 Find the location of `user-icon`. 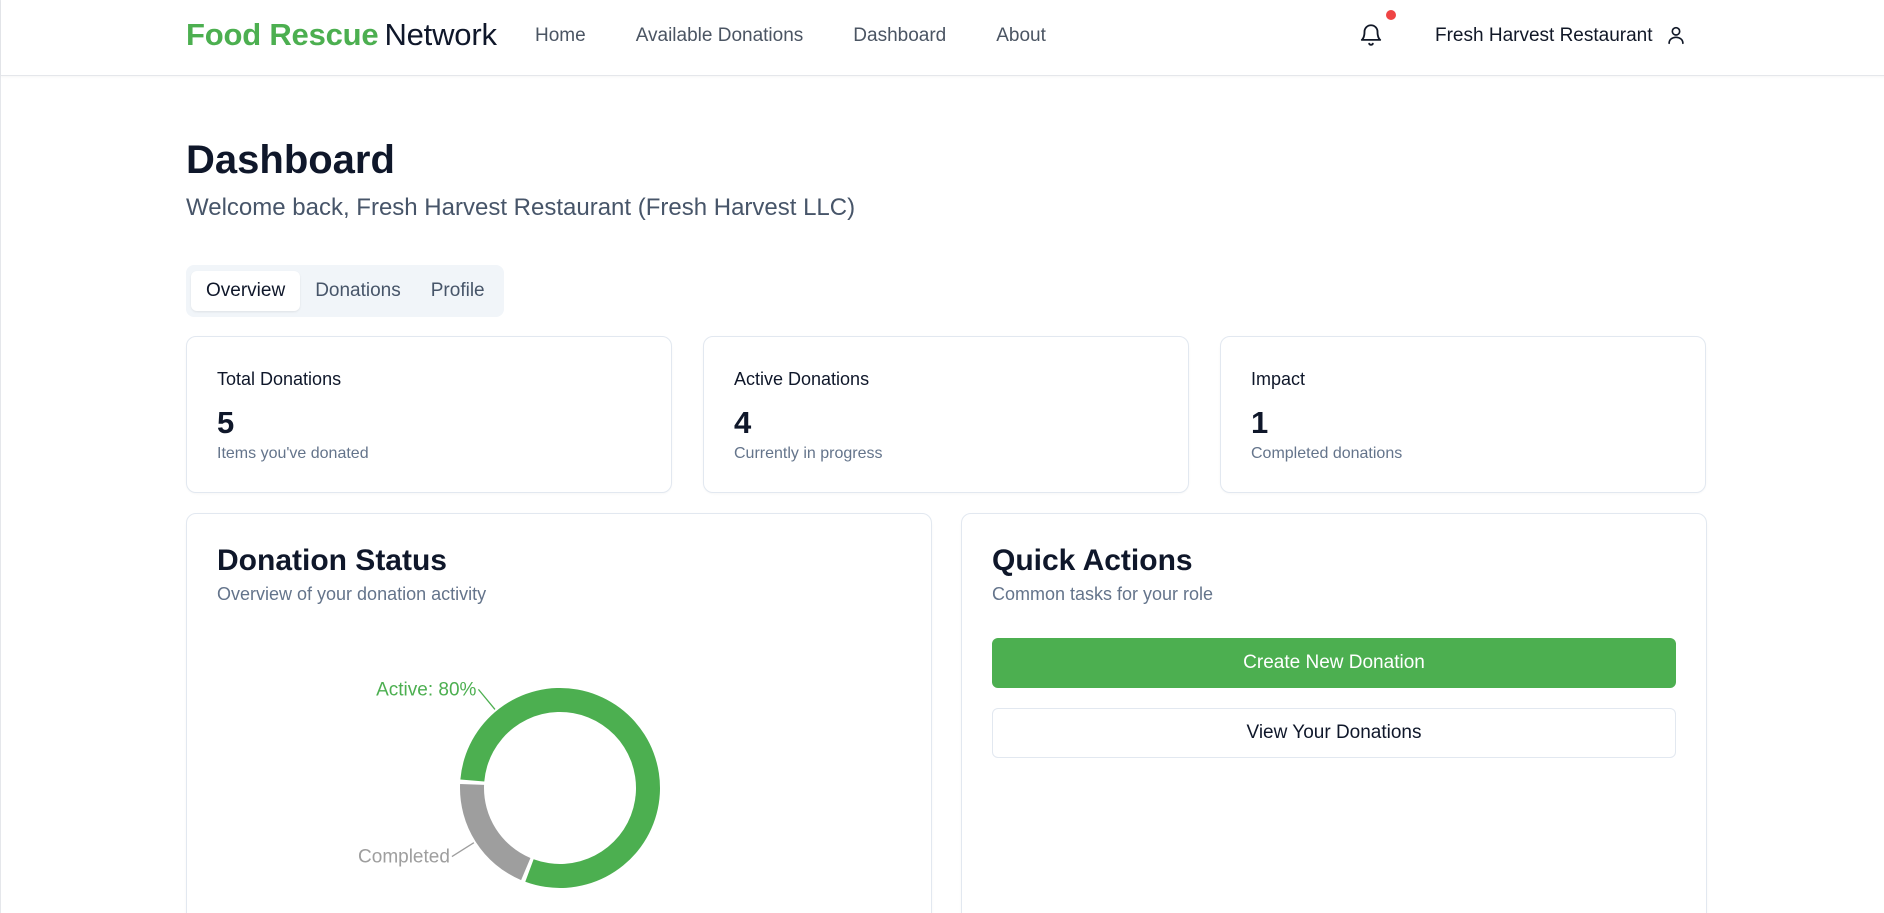

user-icon is located at coordinates (1676, 35).